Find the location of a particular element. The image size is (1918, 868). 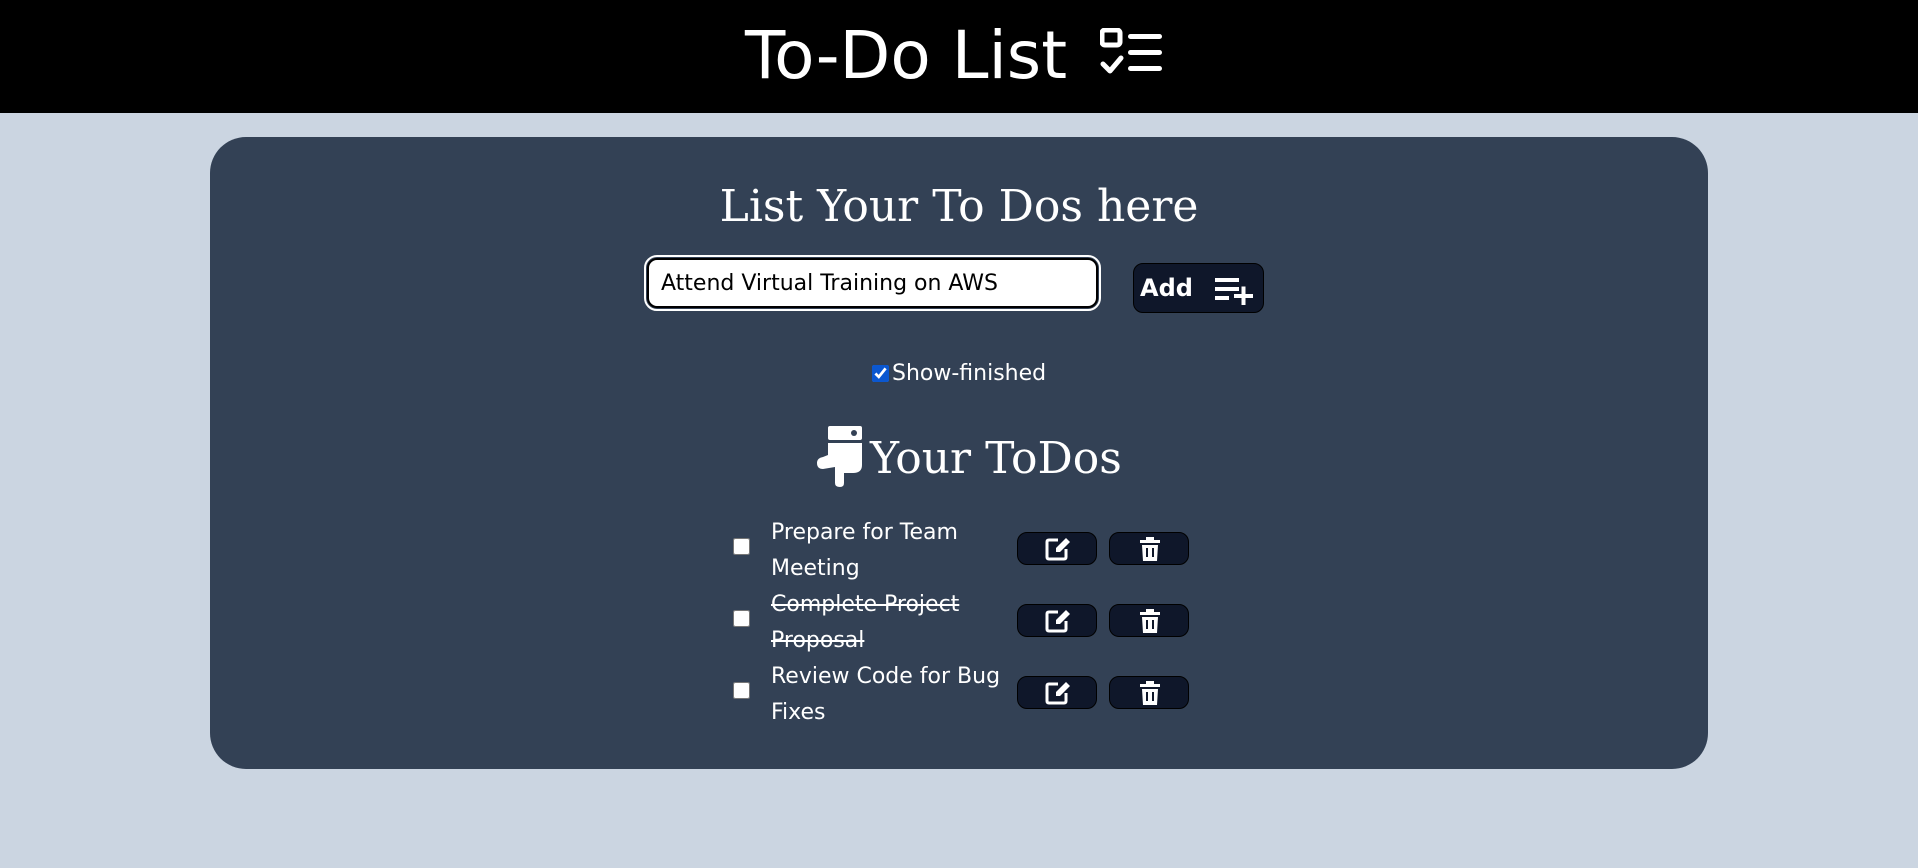

todo-list-heading: Your ToDos is located at coordinates (975, 460).